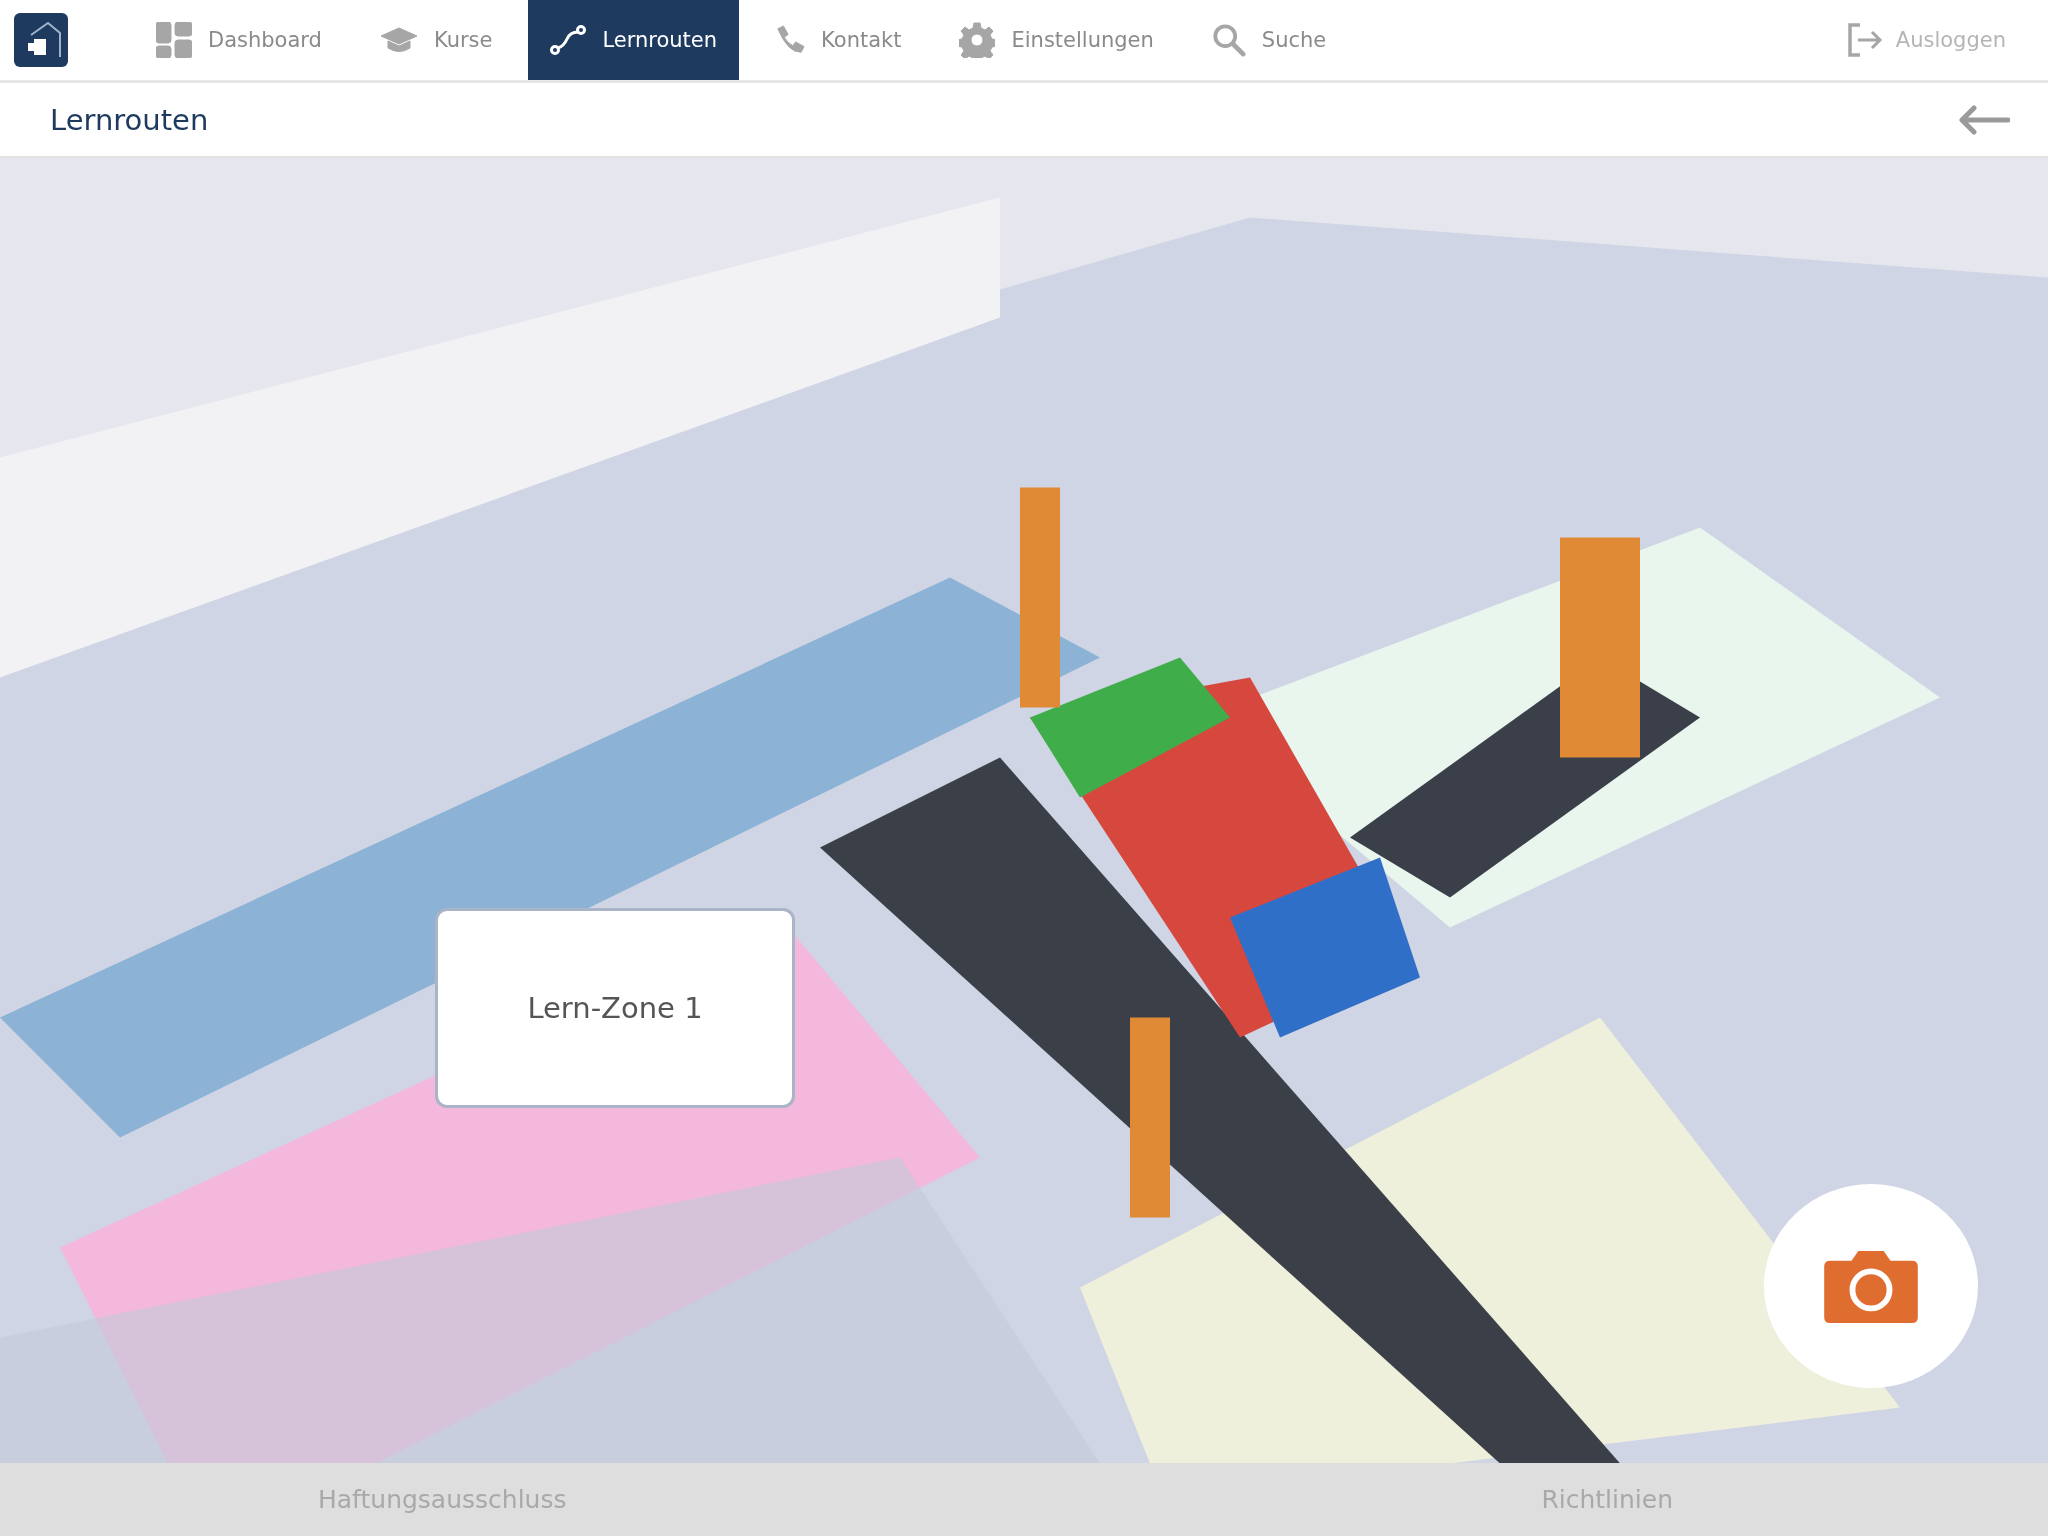 Image resolution: width=2048 pixels, height=1536 pixels. I want to click on app-logo, so click(41, 40).